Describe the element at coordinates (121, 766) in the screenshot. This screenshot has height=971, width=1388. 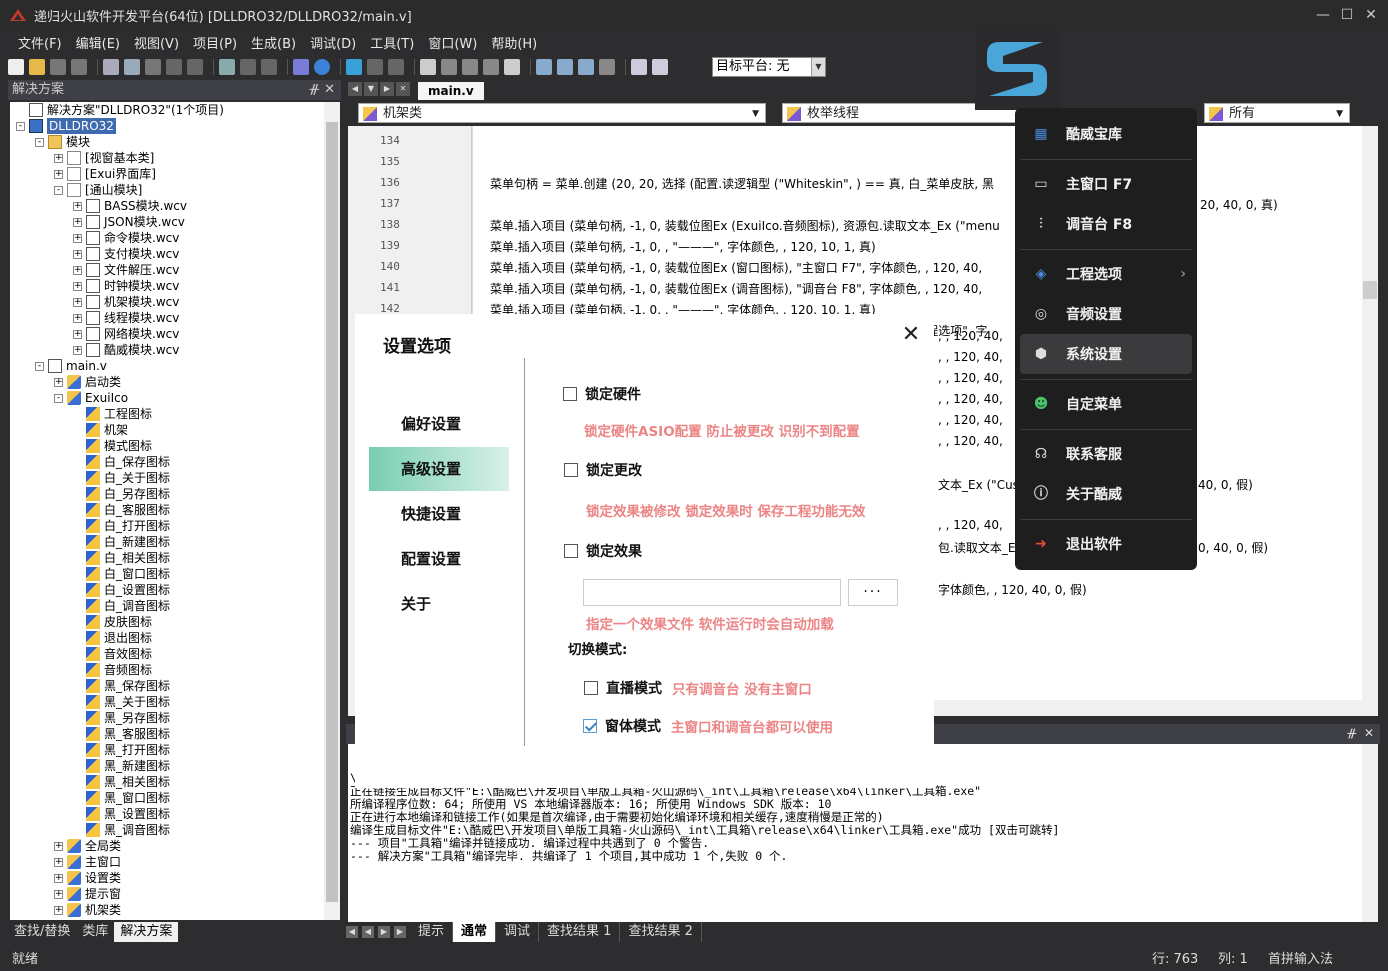
I see `tree-node: 黑_新建图标` at that location.